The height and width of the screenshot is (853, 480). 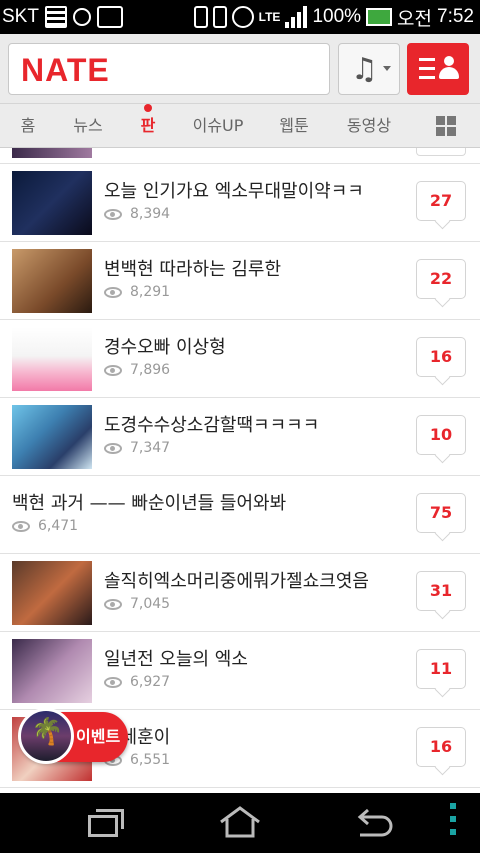 I want to click on battery-percent: 100%, so click(x=337, y=16).